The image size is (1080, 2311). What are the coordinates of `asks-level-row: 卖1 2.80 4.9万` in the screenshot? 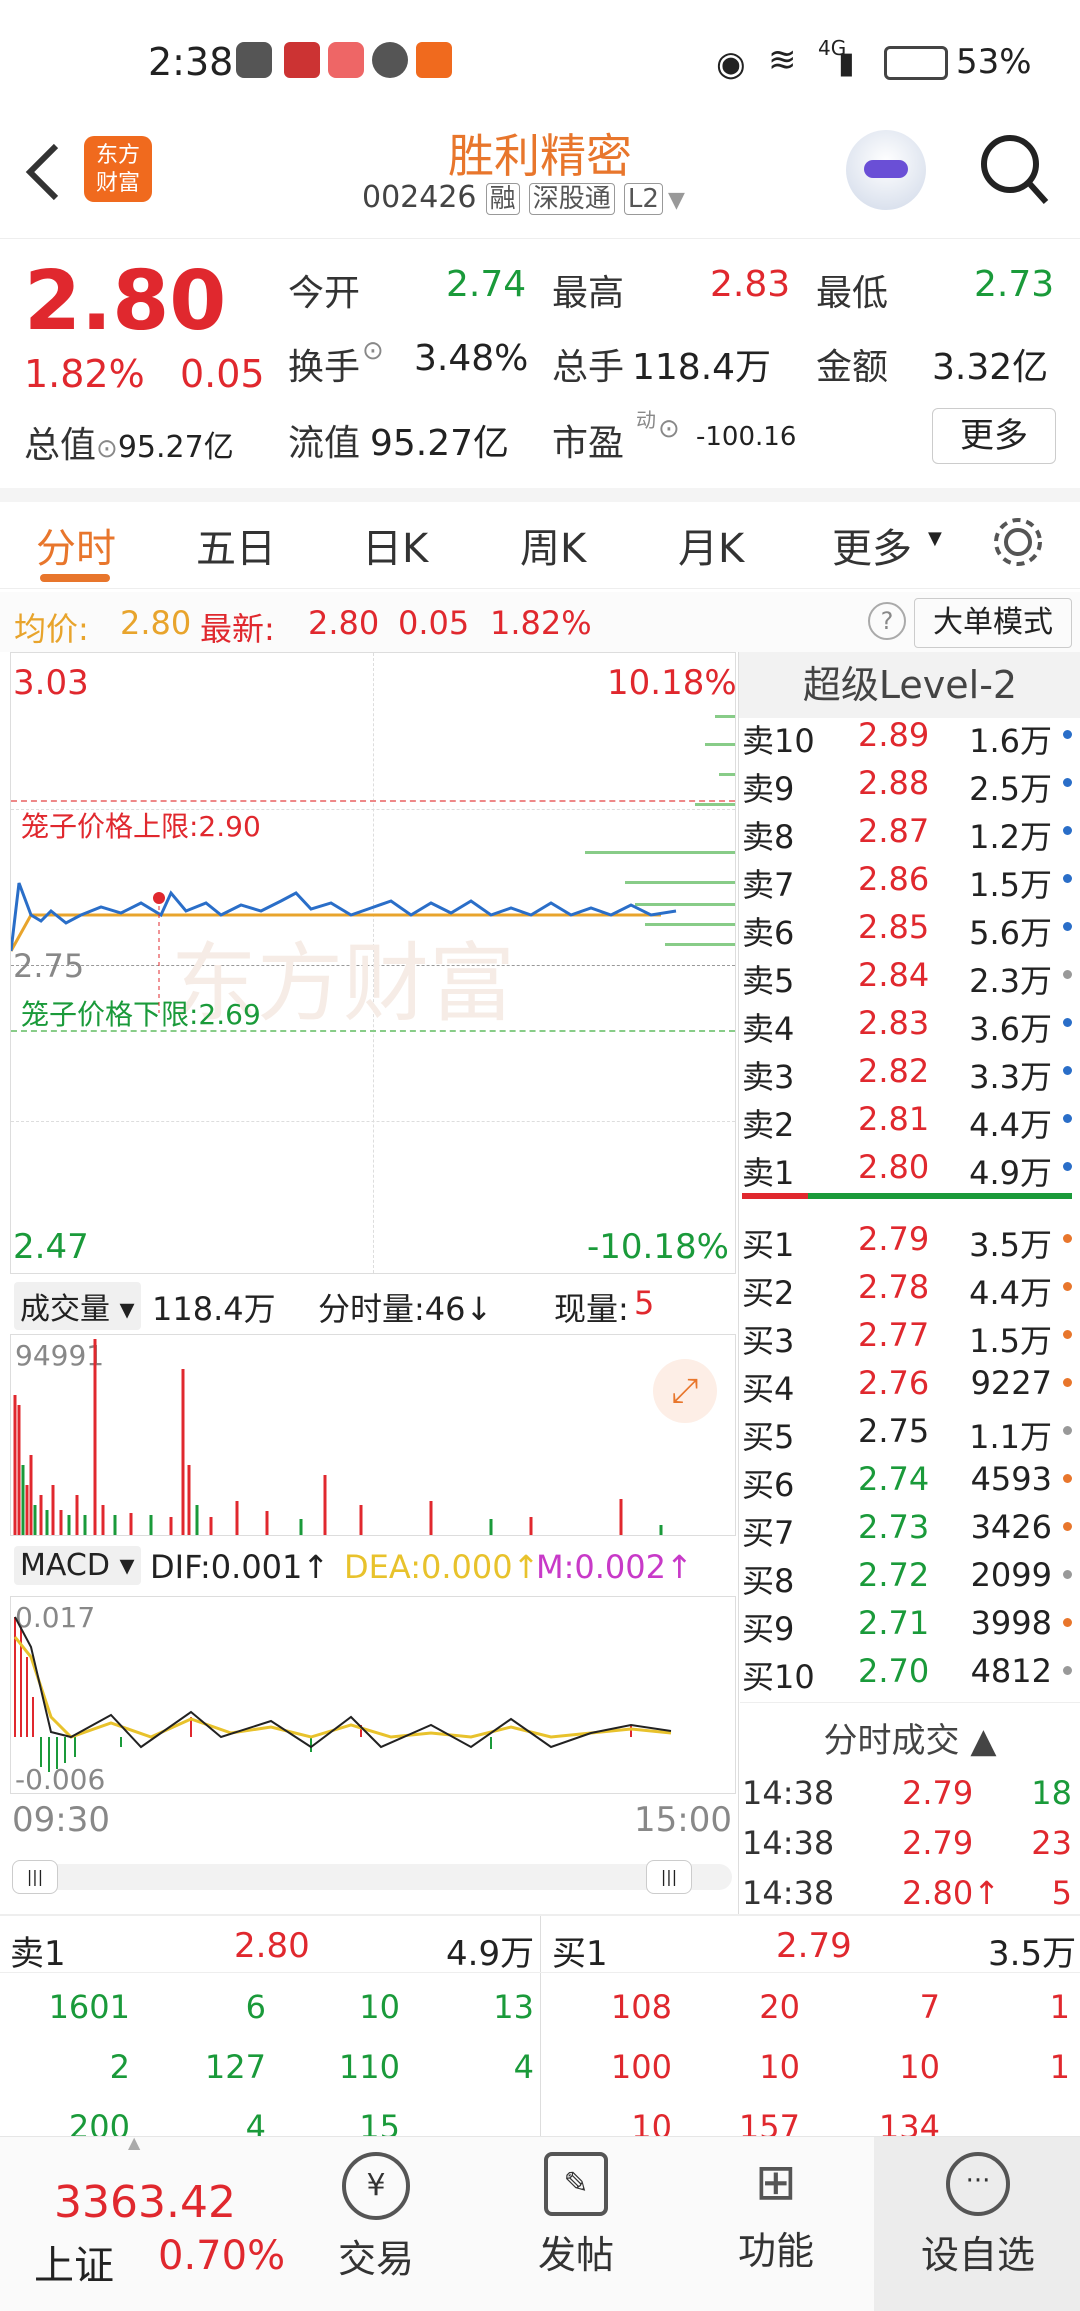 It's located at (911, 1167).